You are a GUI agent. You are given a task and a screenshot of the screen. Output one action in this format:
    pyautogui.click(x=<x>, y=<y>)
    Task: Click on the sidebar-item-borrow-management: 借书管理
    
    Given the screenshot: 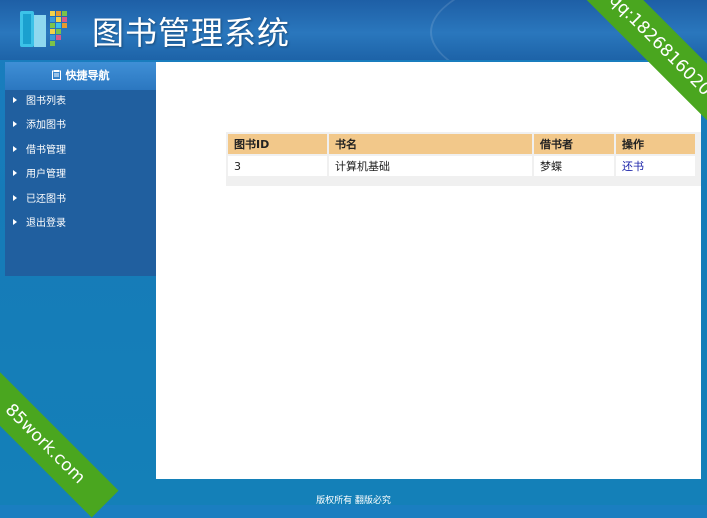 What is the action you would take?
    pyautogui.click(x=80, y=151)
    